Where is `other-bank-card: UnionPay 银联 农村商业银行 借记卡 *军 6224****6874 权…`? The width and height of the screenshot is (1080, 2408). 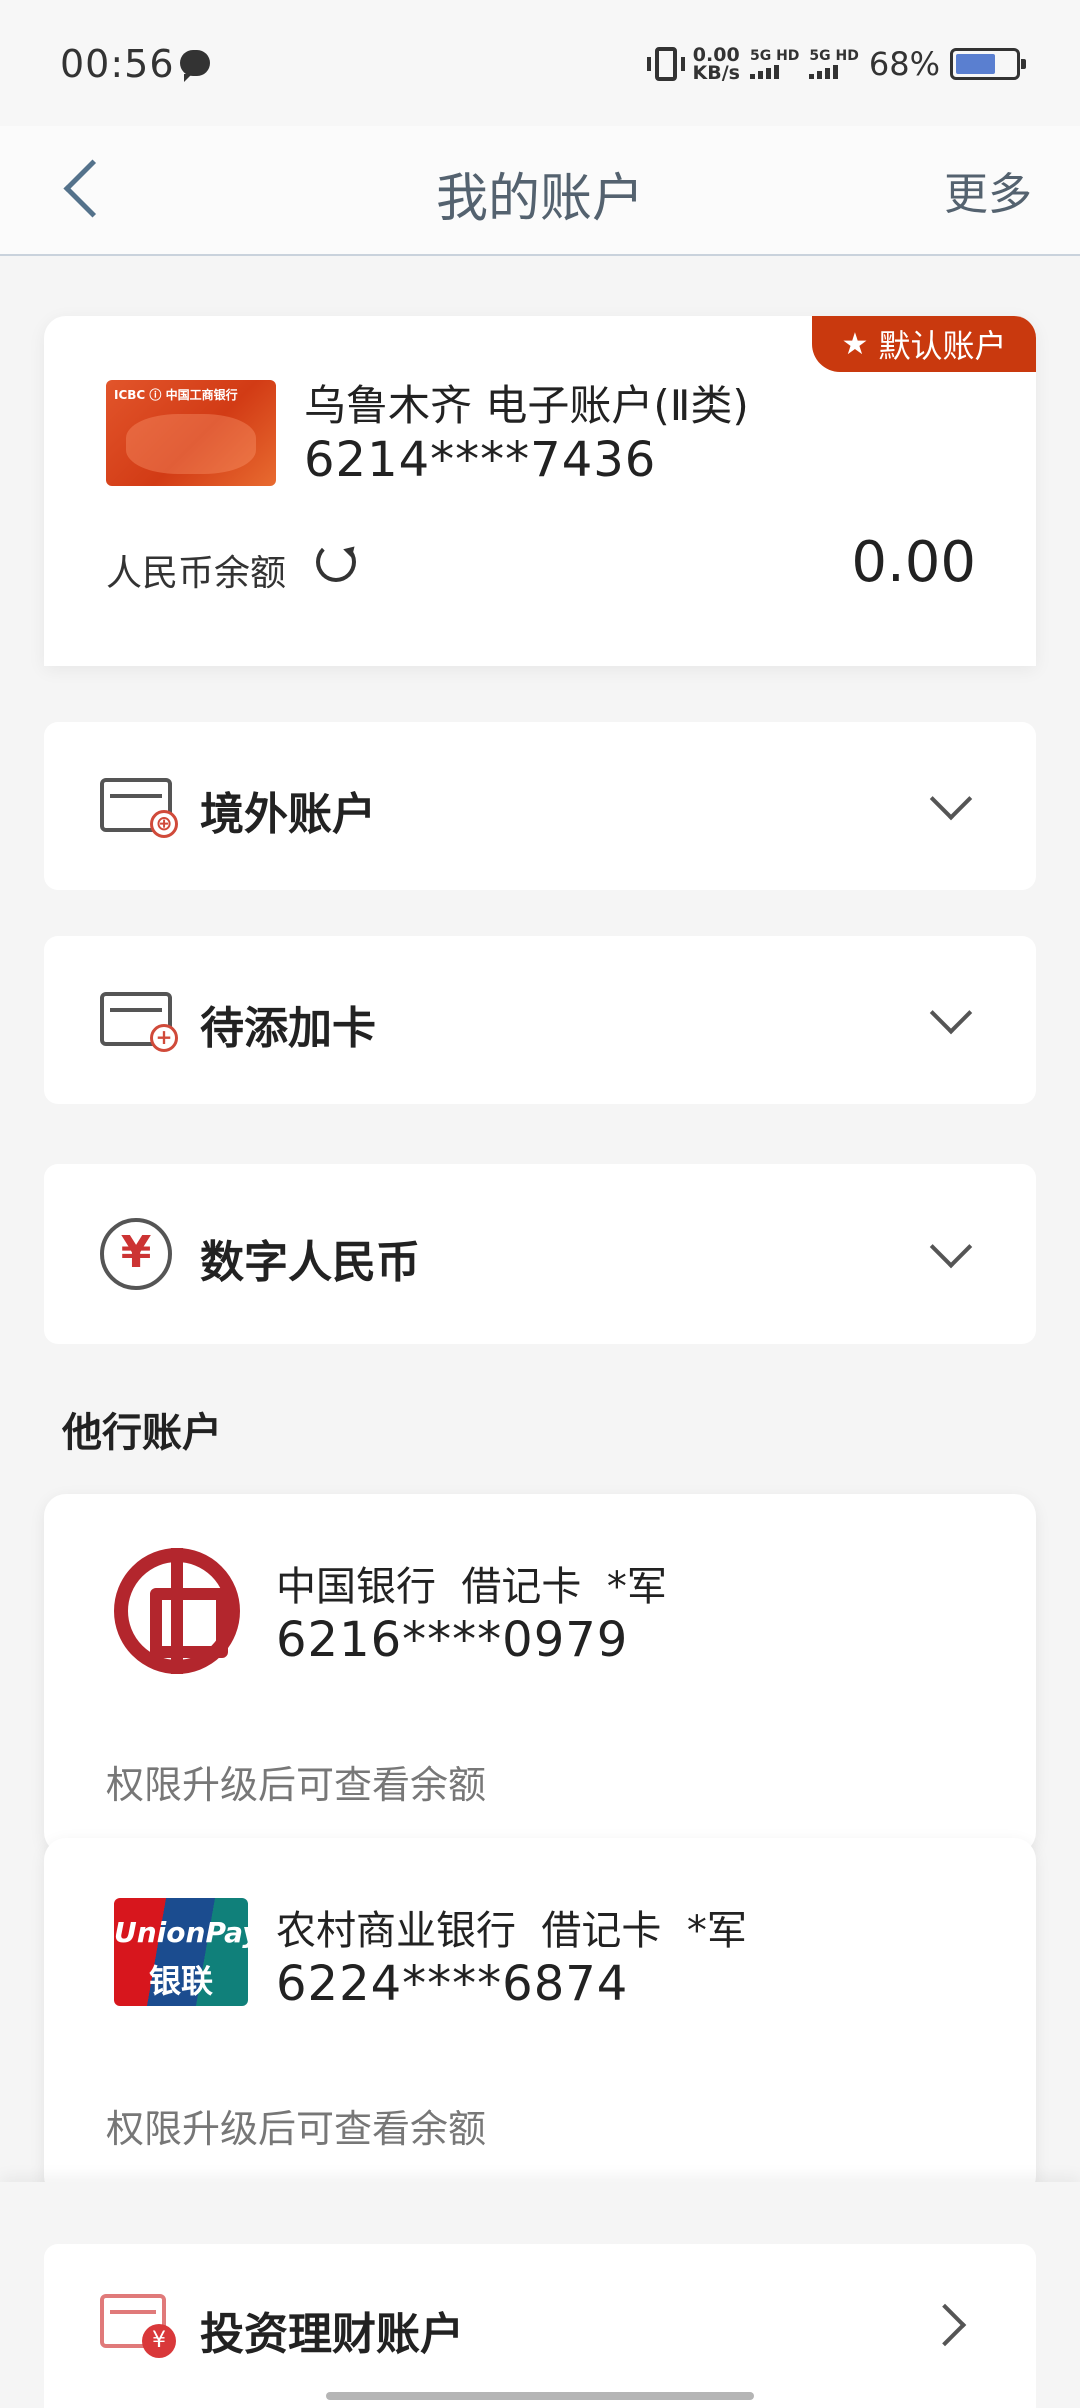
other-bank-card: UnionPay 银联 农村商业银行 借记卡 *军 6224****6874 权… is located at coordinates (540, 2018).